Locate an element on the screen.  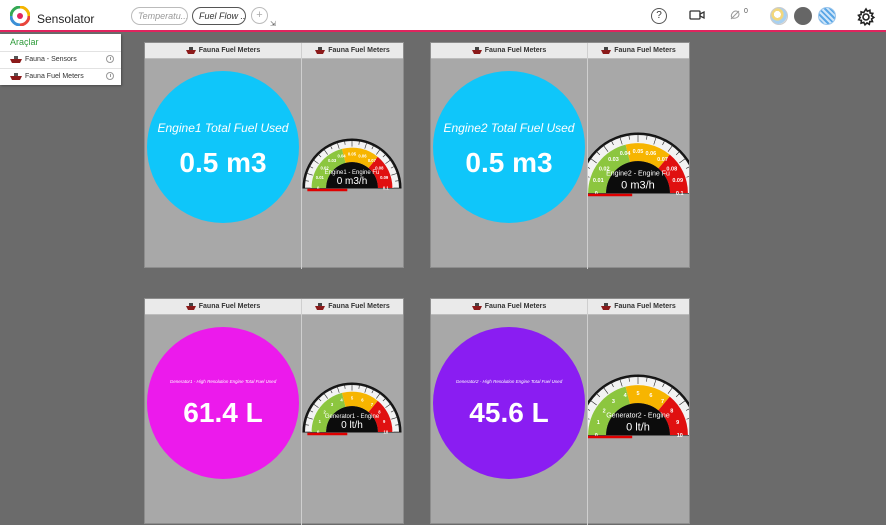
gauge-tick-label: 2 is located at coordinates (604, 411).